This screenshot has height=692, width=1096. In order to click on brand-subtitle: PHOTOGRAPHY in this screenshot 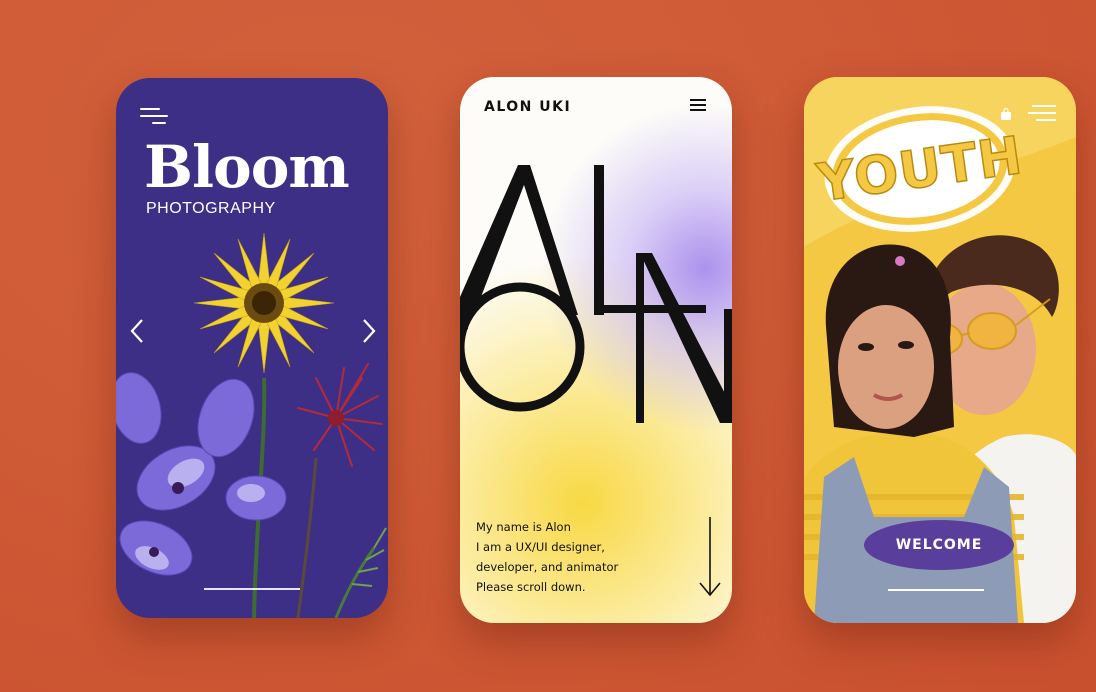, I will do `click(211, 208)`.